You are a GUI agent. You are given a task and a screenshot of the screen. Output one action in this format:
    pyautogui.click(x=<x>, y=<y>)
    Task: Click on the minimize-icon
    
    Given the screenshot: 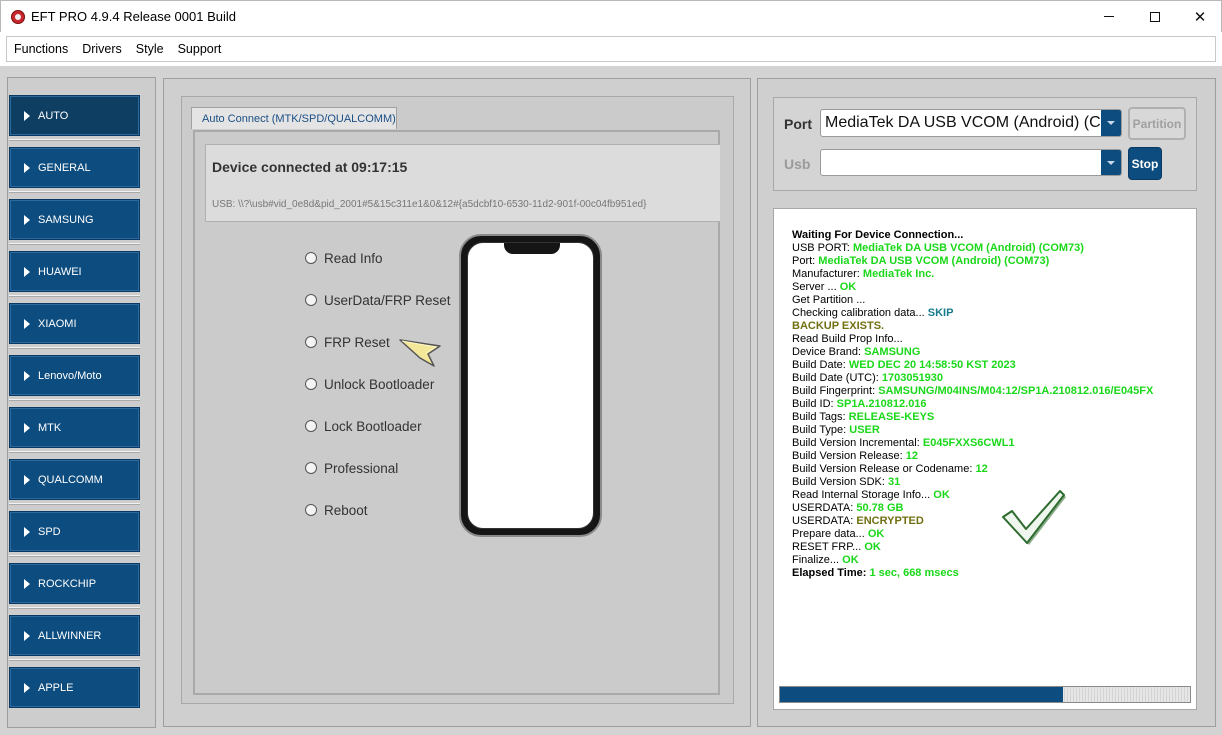 What is the action you would take?
    pyautogui.click(x=1109, y=16)
    